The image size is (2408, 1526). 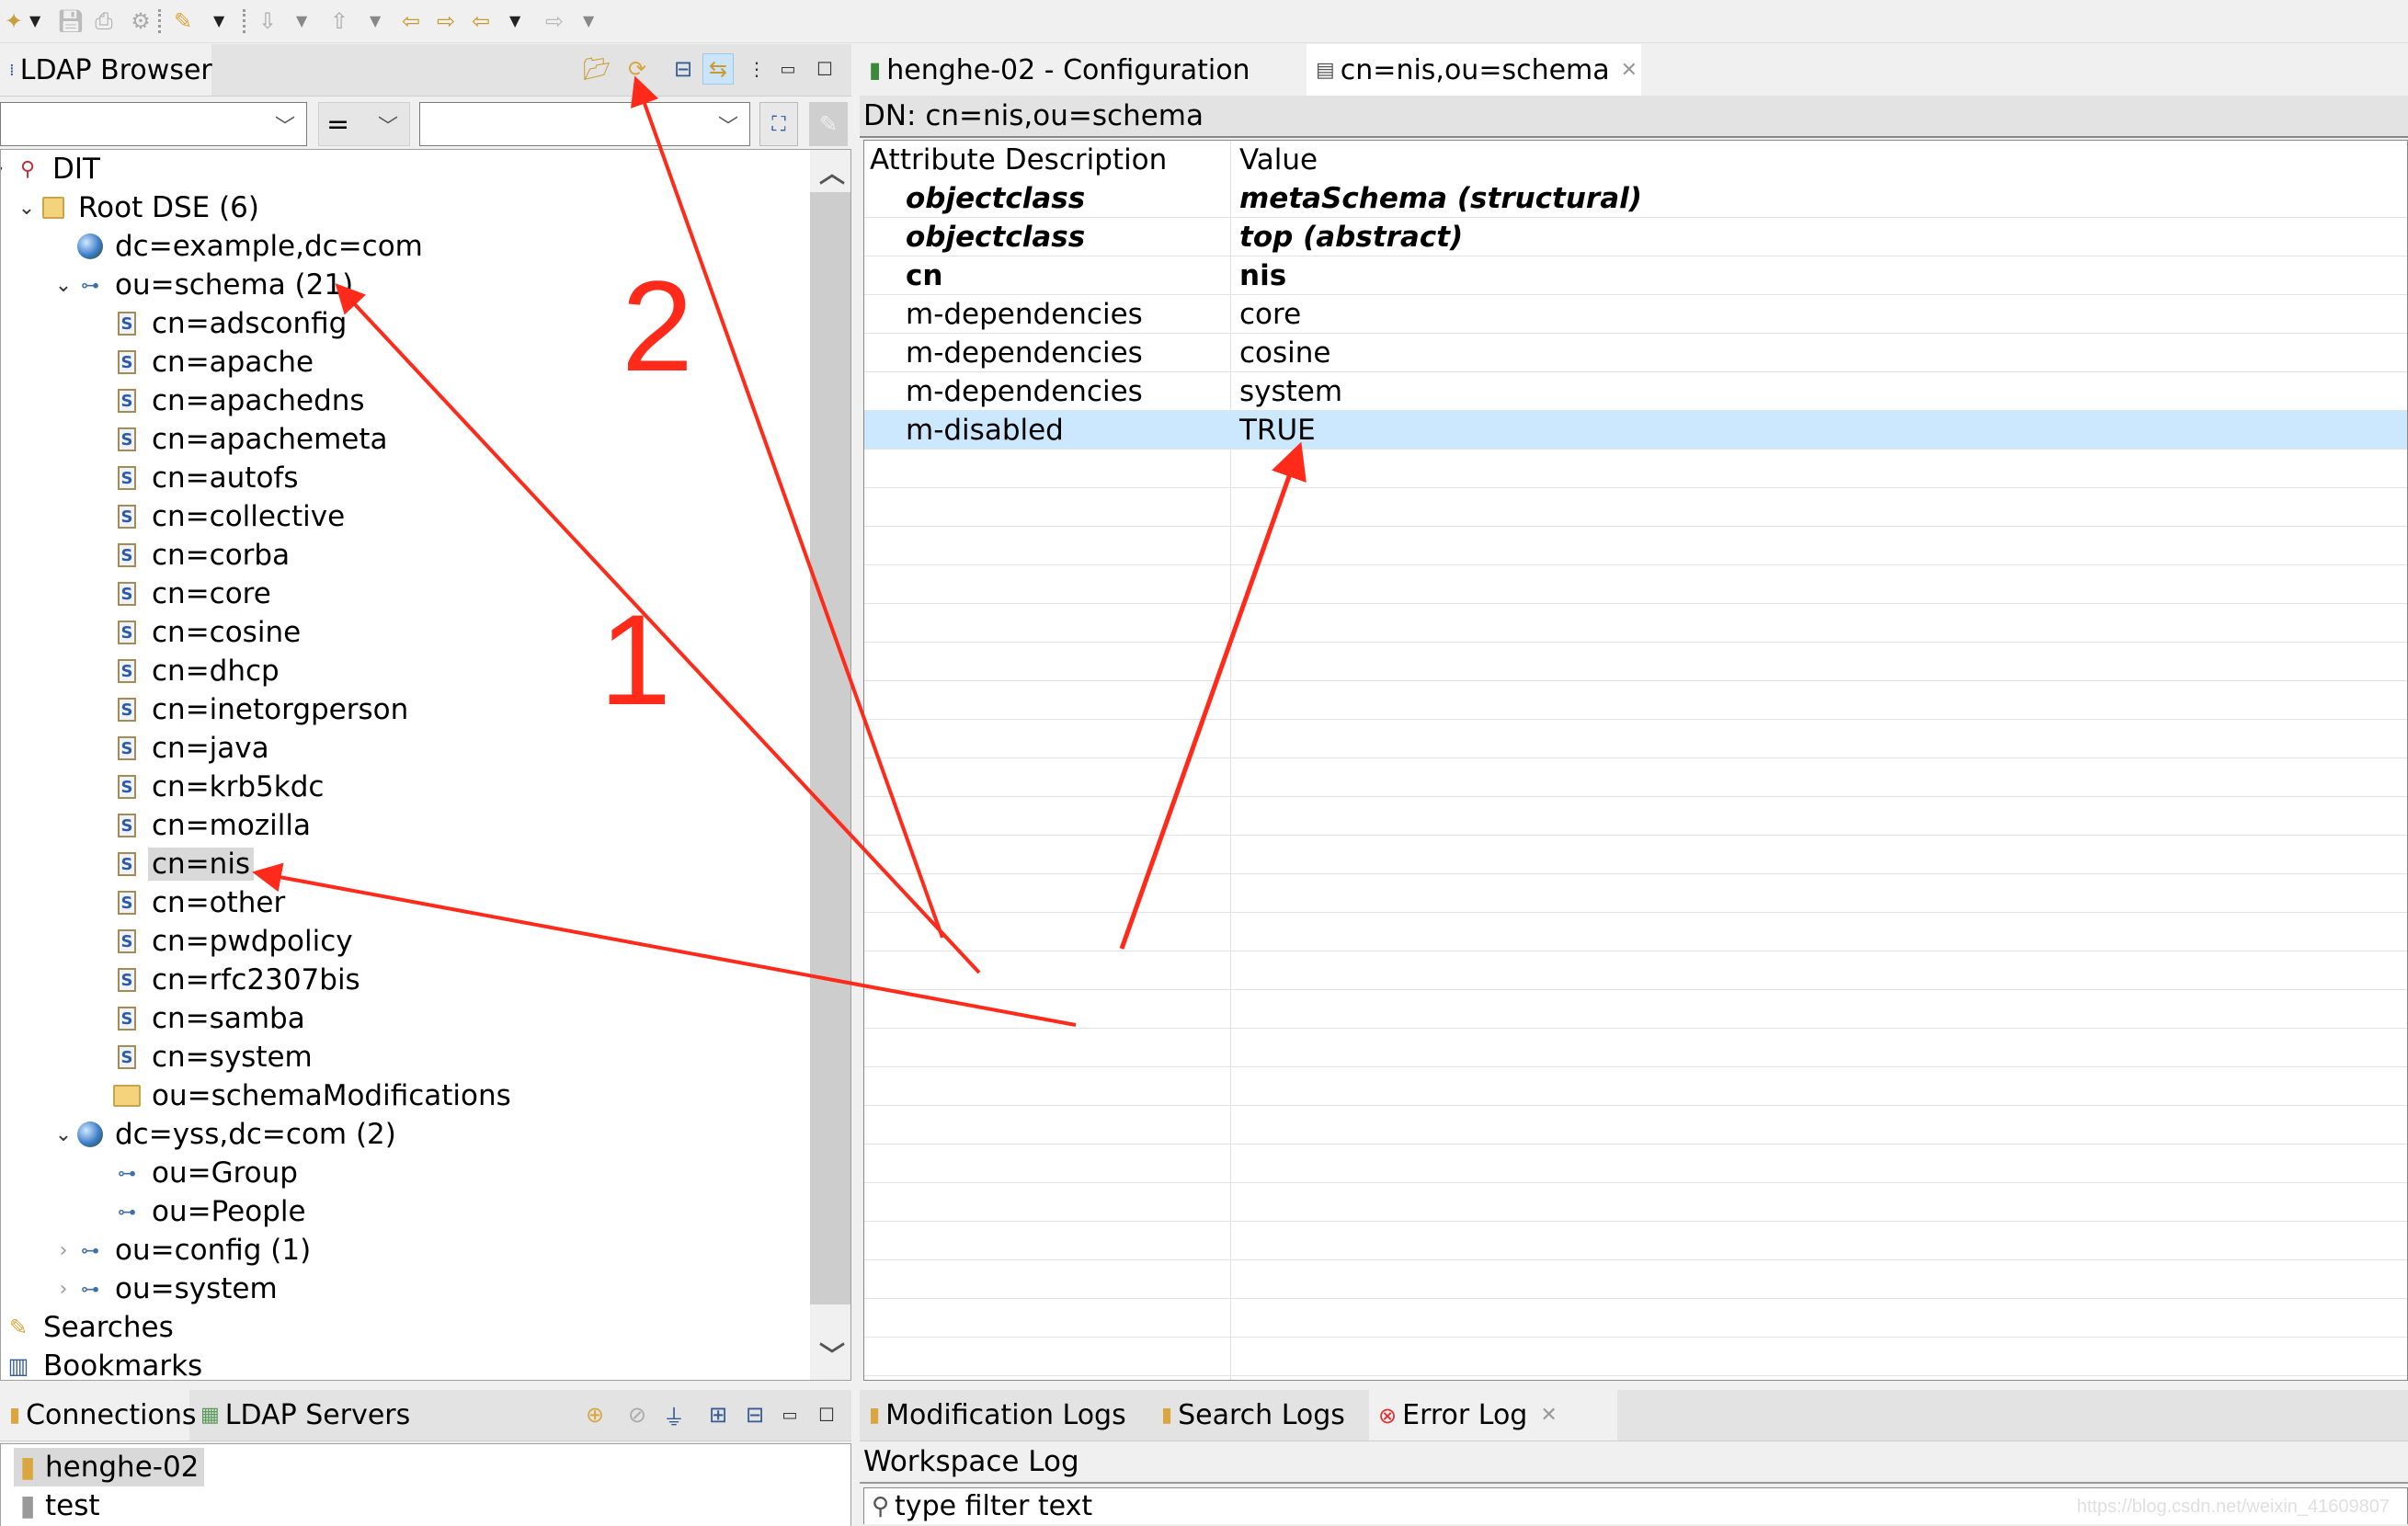 I want to click on attribute-row: m-dependencies core, so click(x=1635, y=314).